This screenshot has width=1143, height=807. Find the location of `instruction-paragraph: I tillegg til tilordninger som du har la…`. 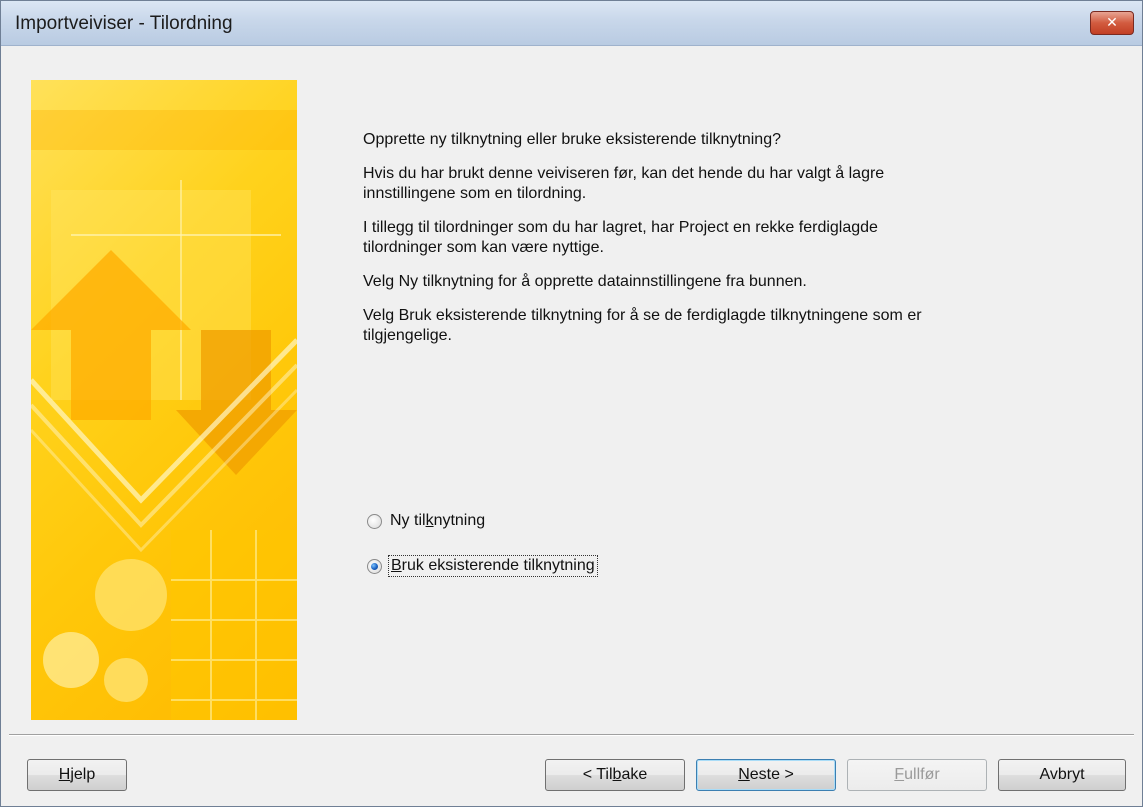

instruction-paragraph: I tillegg til tilordninger som du har la… is located at coordinates (620, 237).